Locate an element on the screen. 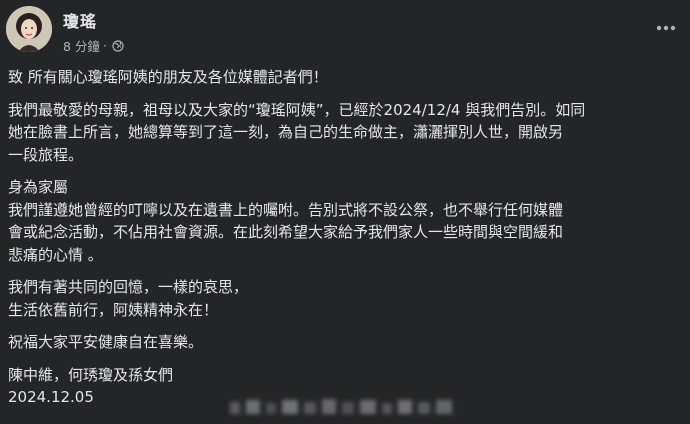 This screenshot has height=424, width=690. text-line: 她在臉書上所言，她總算等到了這一刻，為自己的生命做主，瀟灑揮別人世，開啟另 is located at coordinates (286, 132).